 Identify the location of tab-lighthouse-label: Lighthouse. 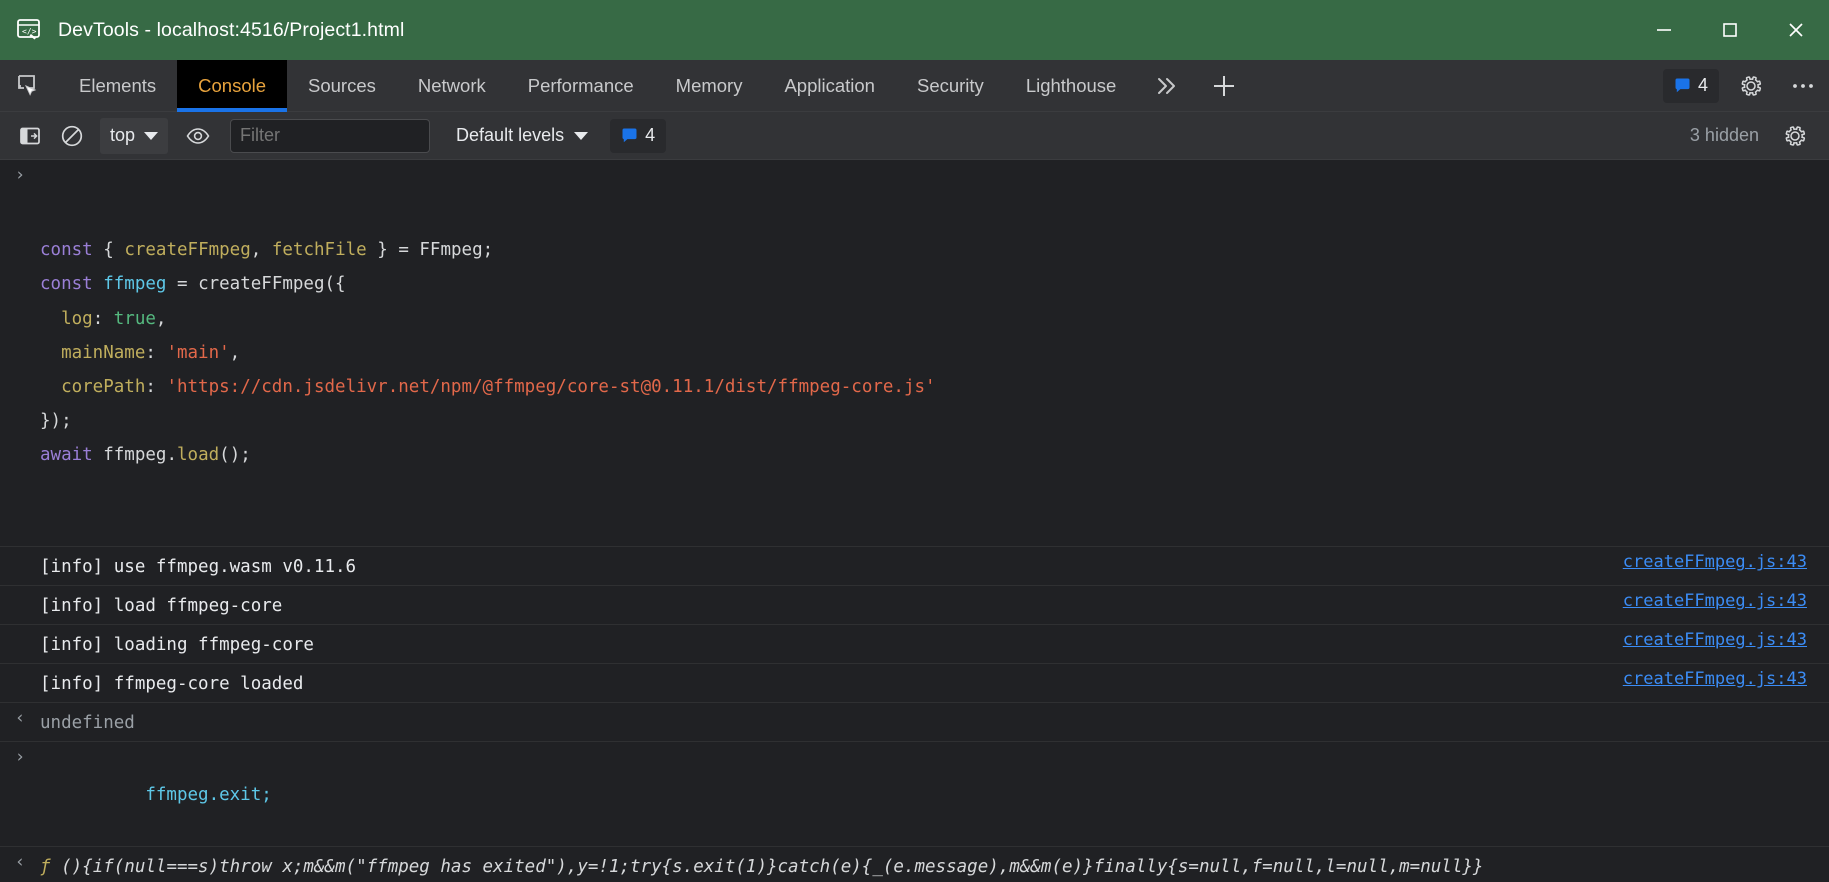
(1071, 85).